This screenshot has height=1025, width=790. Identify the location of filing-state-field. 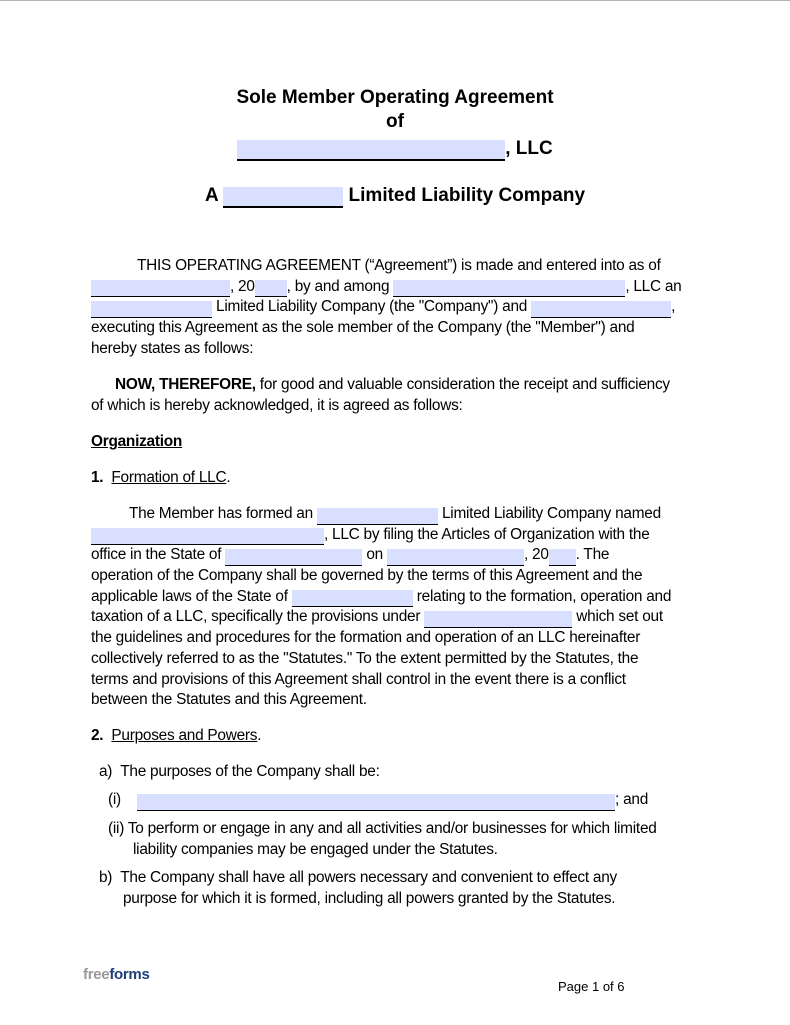
(294, 558).